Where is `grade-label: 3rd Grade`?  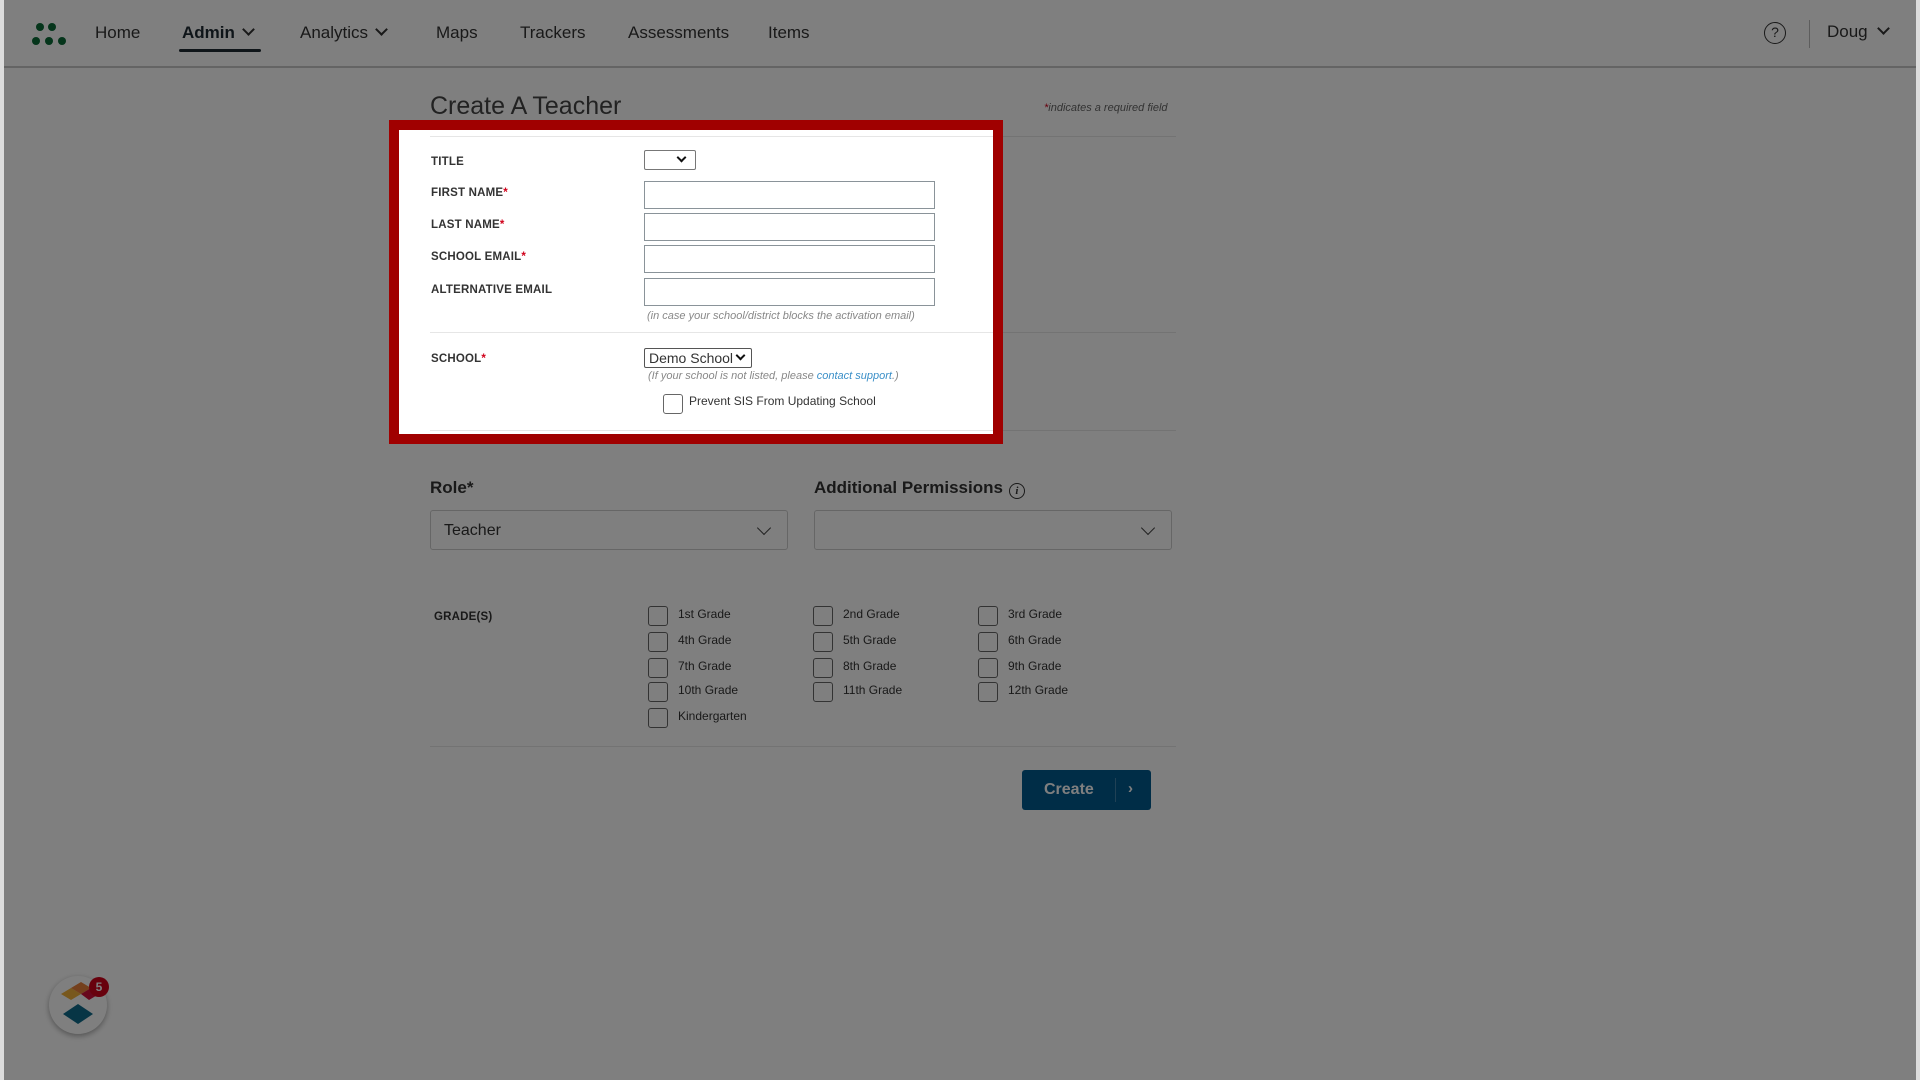 grade-label: 3rd Grade is located at coordinates (1035, 614).